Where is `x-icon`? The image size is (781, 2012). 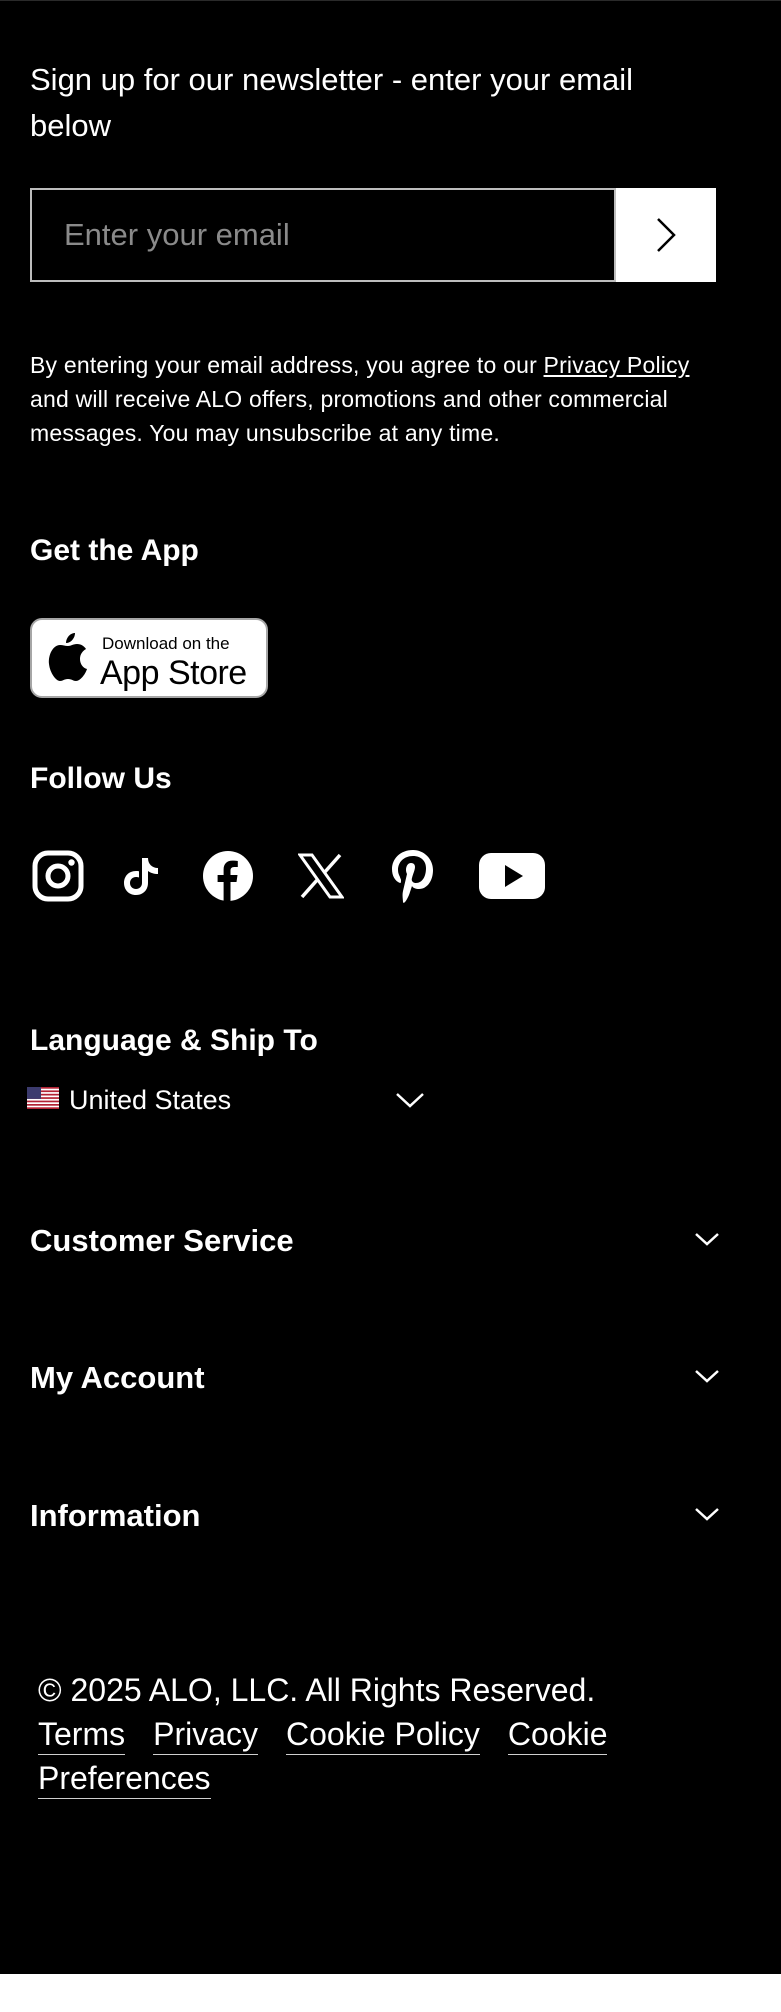 x-icon is located at coordinates (321, 876).